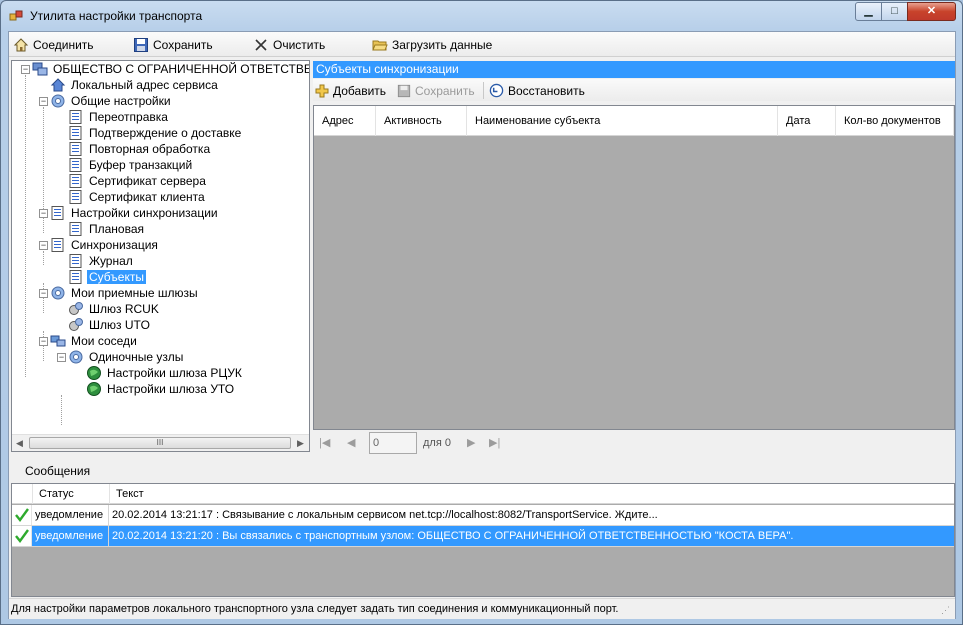 The image size is (963, 625). What do you see at coordinates (634, 443) in the screenshot?
I see `pager: |◀ ◀ 0 для 0 ▶ ▶|` at bounding box center [634, 443].